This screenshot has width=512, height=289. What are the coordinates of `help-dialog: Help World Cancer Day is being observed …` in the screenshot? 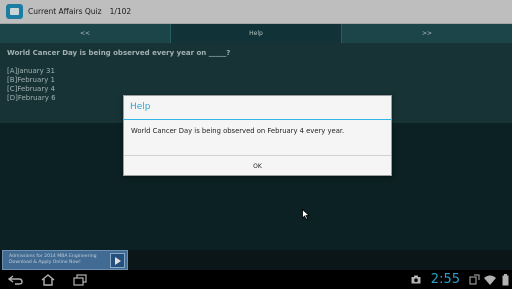 It's located at (257, 135).